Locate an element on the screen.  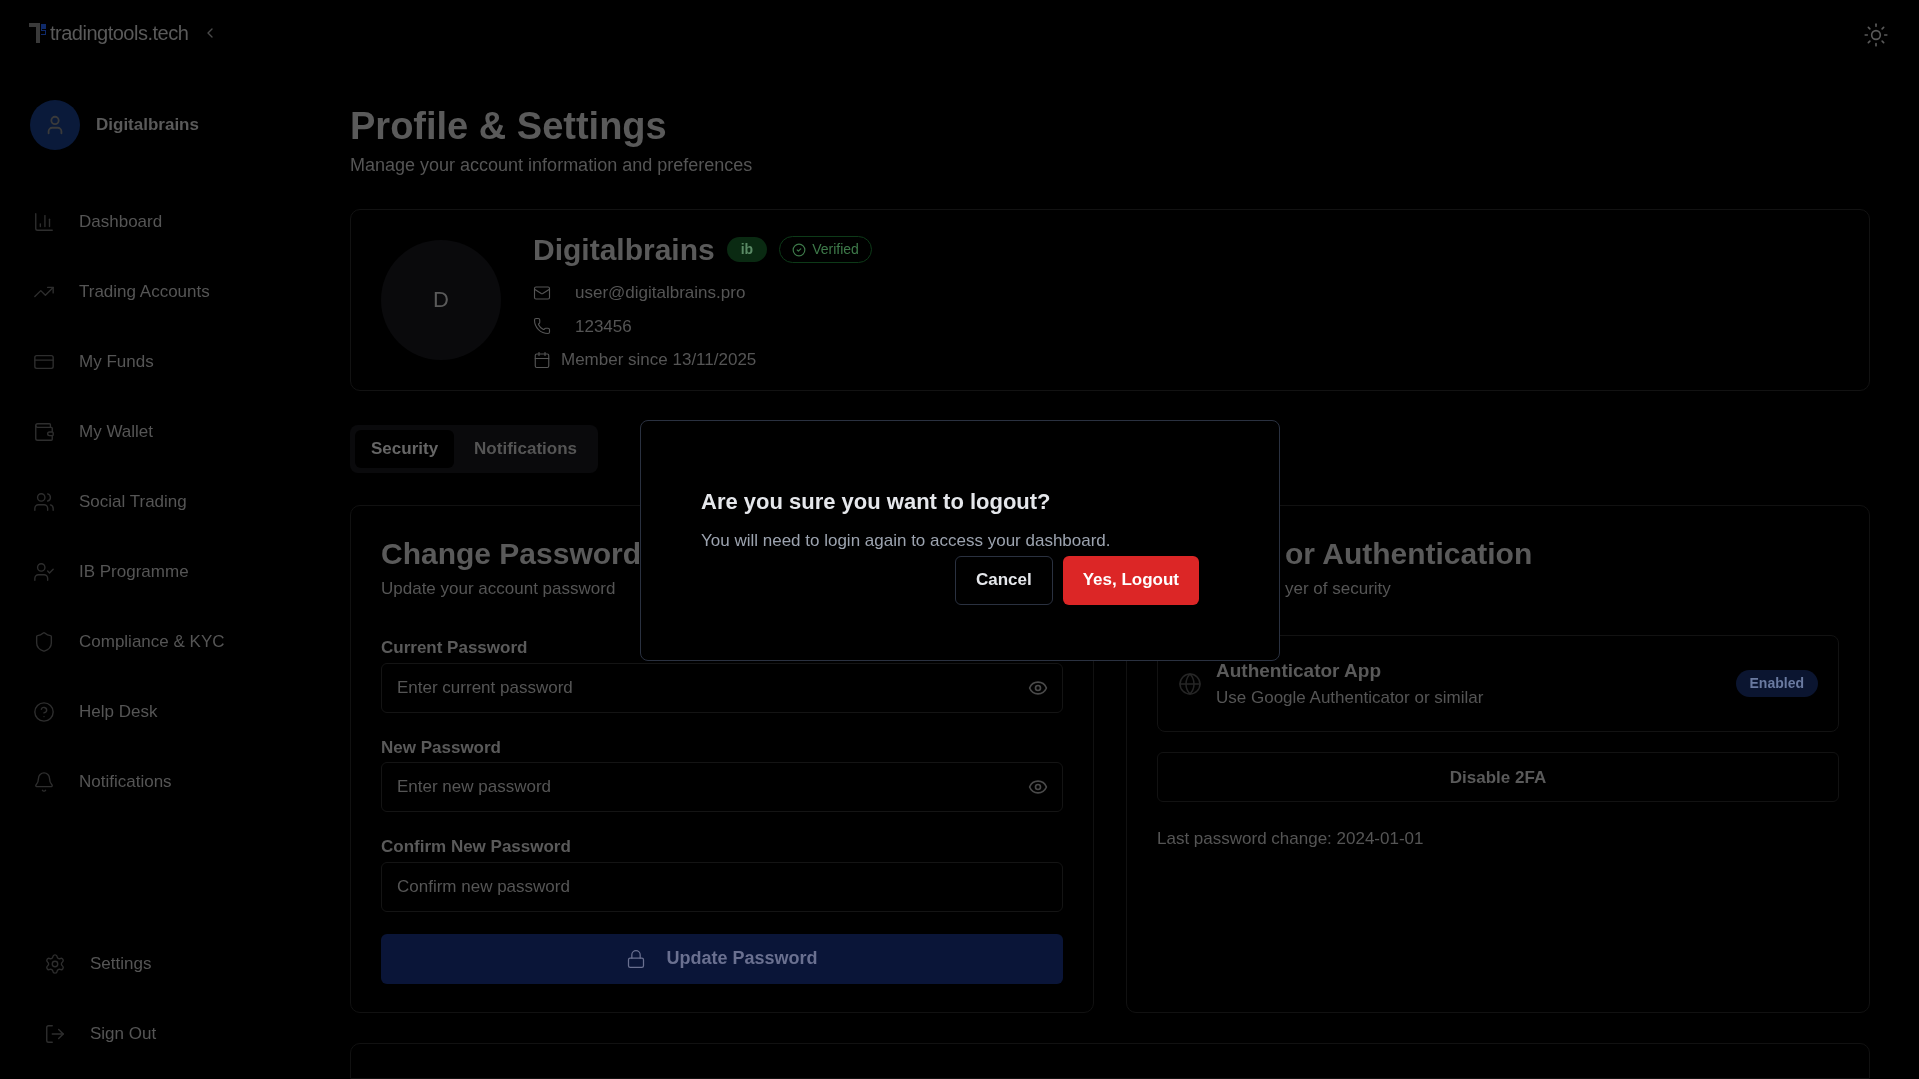
nav-item: Notifications is located at coordinates (191, 781).